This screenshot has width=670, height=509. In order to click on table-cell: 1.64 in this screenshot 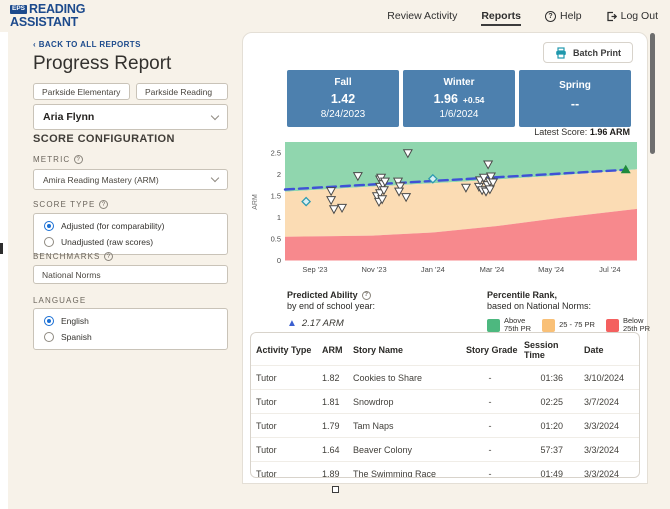, I will do `click(332, 449)`.